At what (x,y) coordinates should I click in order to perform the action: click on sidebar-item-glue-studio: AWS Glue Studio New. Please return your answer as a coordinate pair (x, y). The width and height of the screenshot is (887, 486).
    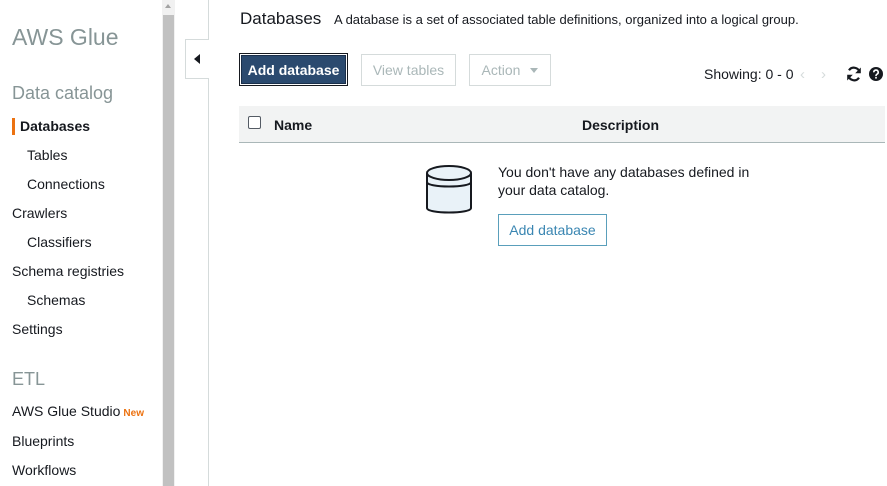
    Looking at the image, I should click on (78, 411).